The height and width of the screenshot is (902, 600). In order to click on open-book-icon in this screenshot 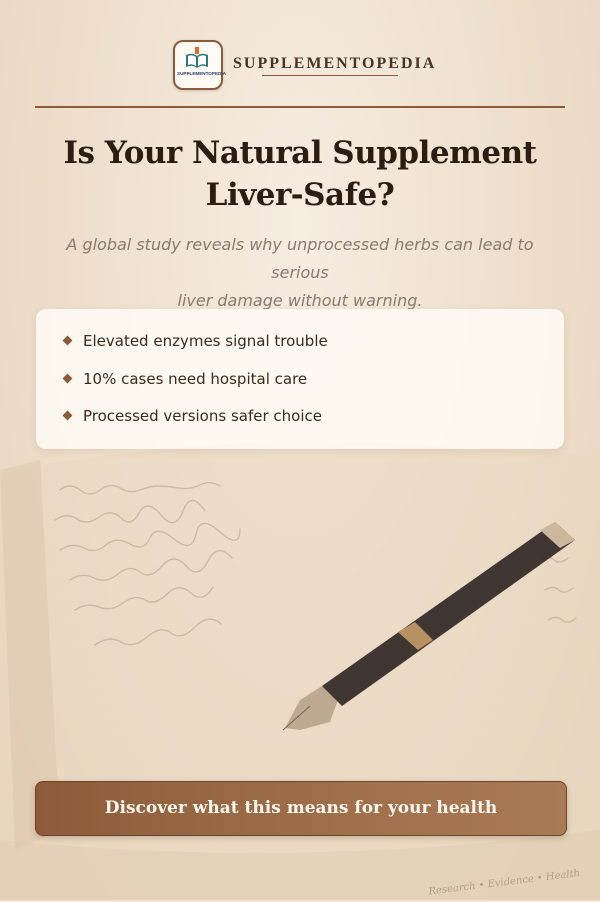, I will do `click(197, 57)`.